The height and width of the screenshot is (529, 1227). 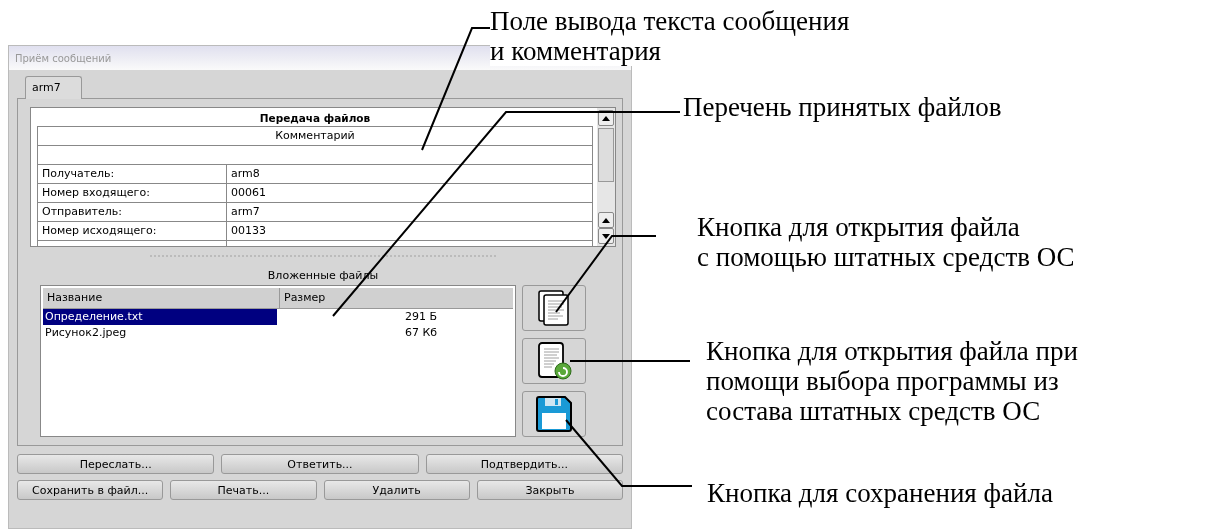 I want to click on table-cell-text: arm8, so click(x=245, y=174).